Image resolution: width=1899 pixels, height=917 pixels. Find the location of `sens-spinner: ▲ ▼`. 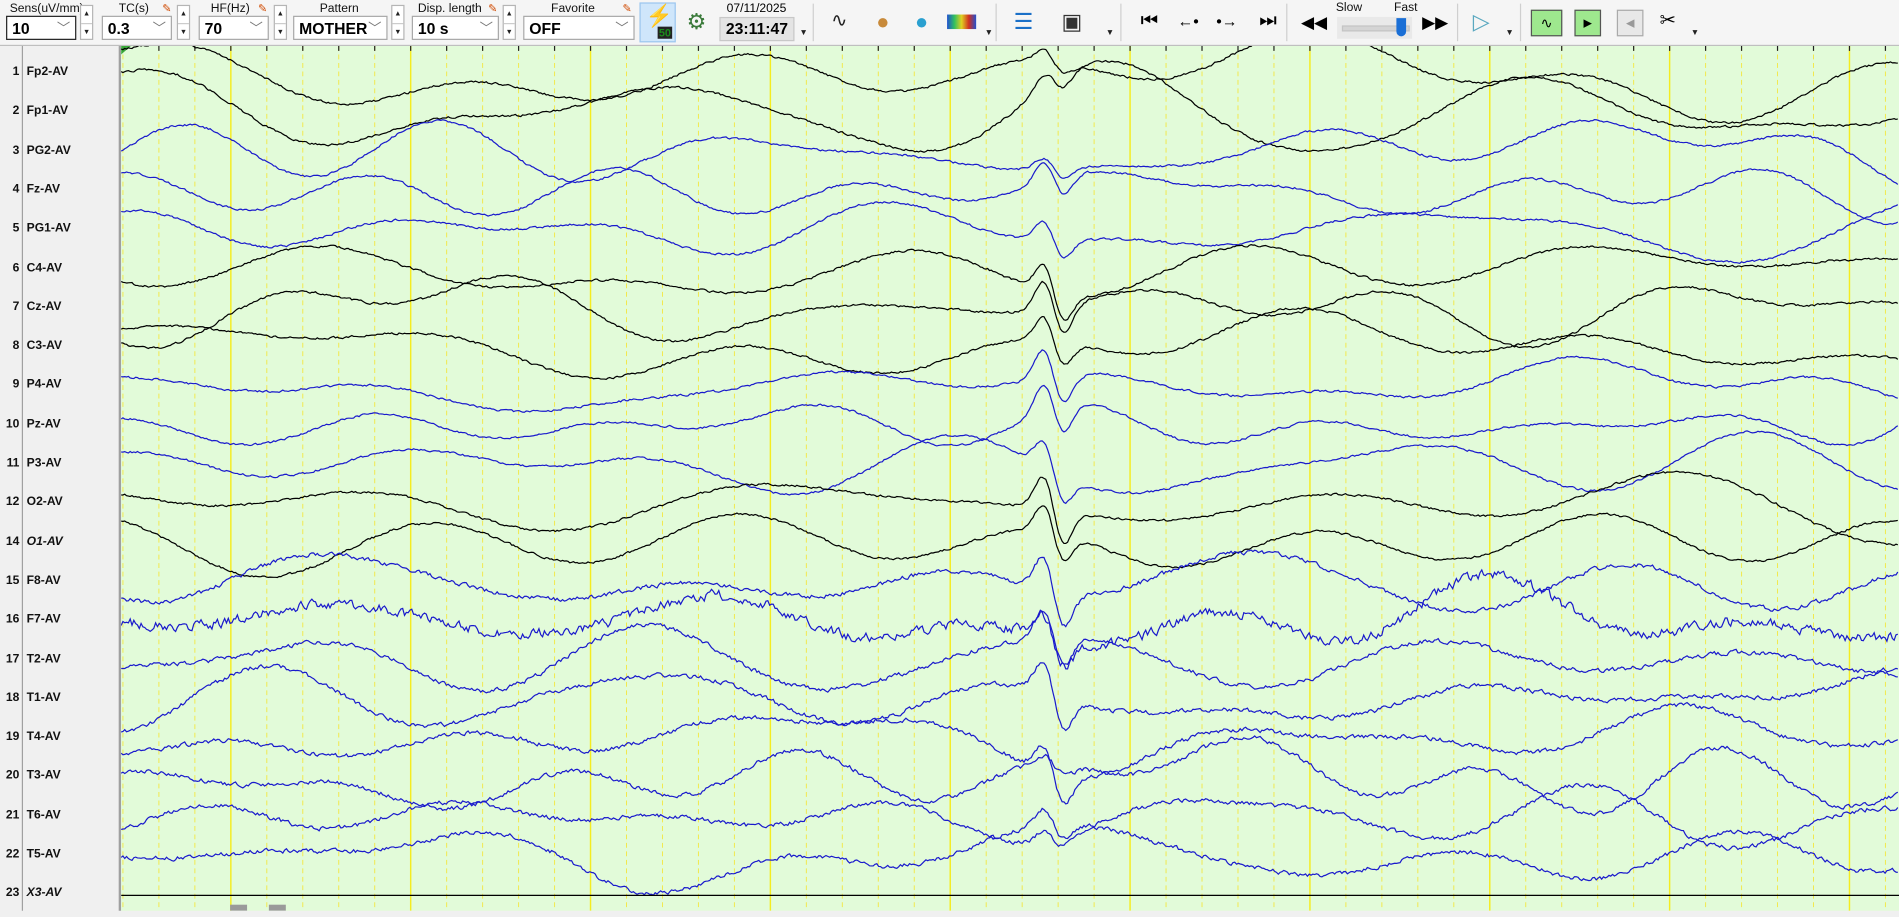

sens-spinner: ▲ ▼ is located at coordinates (86, 22).